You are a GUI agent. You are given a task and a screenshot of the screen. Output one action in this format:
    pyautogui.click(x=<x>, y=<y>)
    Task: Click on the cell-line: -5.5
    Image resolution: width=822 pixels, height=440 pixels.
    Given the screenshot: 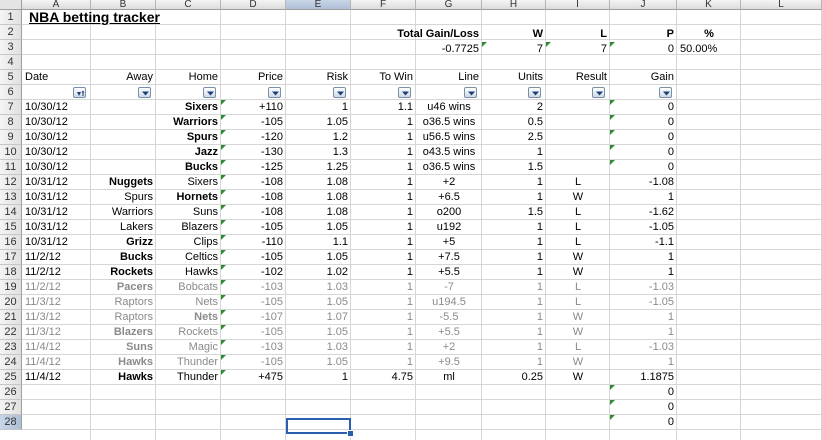 What is the action you would take?
    pyautogui.click(x=449, y=317)
    